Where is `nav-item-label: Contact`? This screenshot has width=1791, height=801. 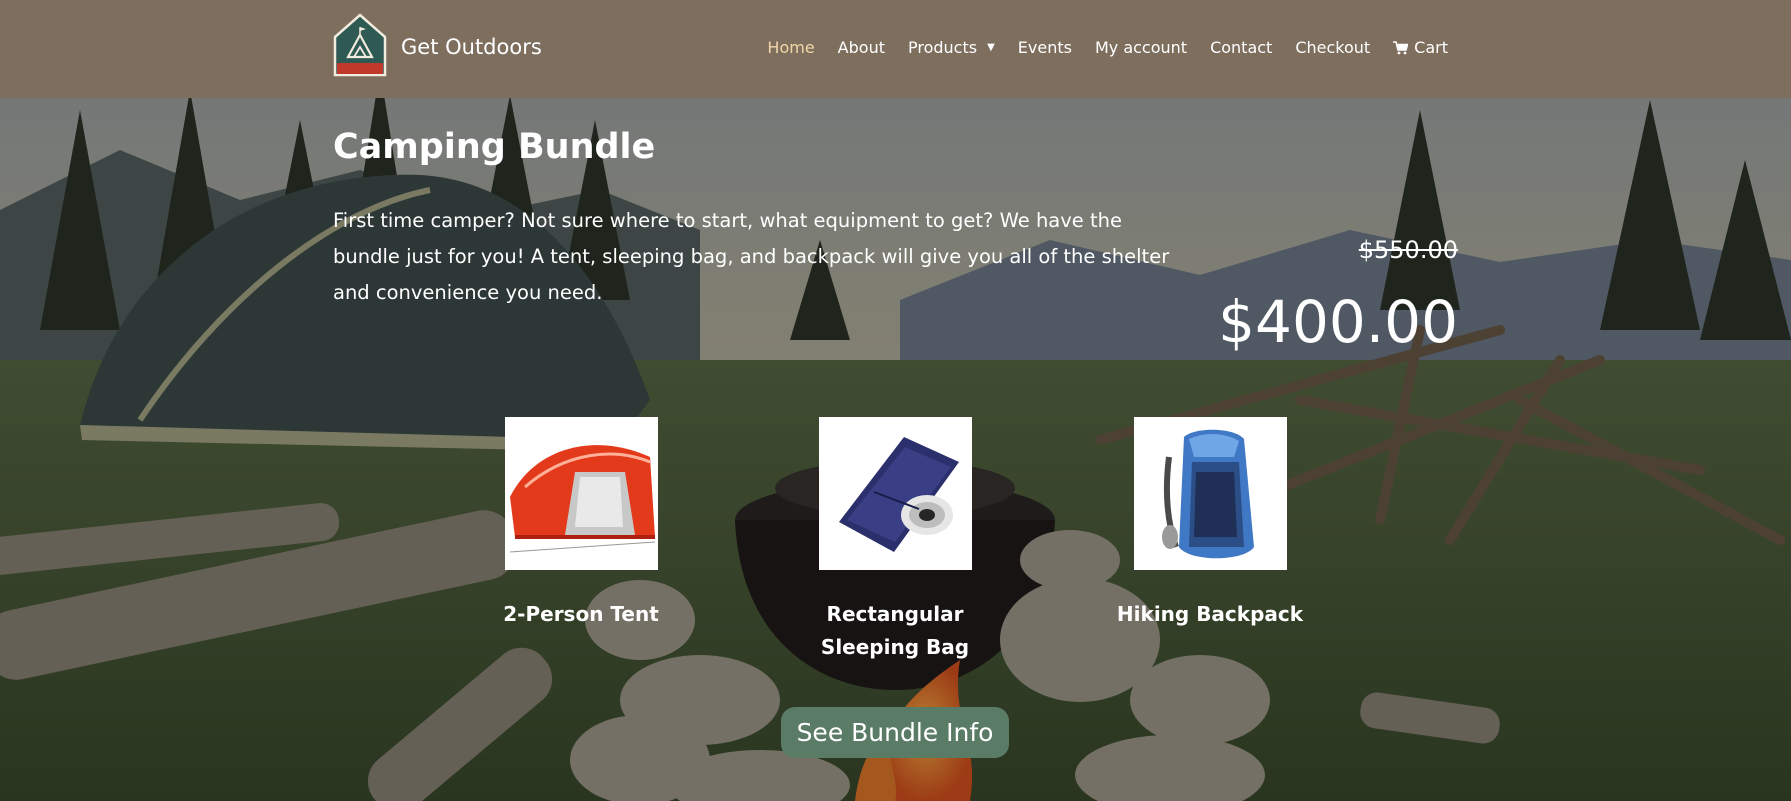
nav-item-label: Contact is located at coordinates (1241, 47).